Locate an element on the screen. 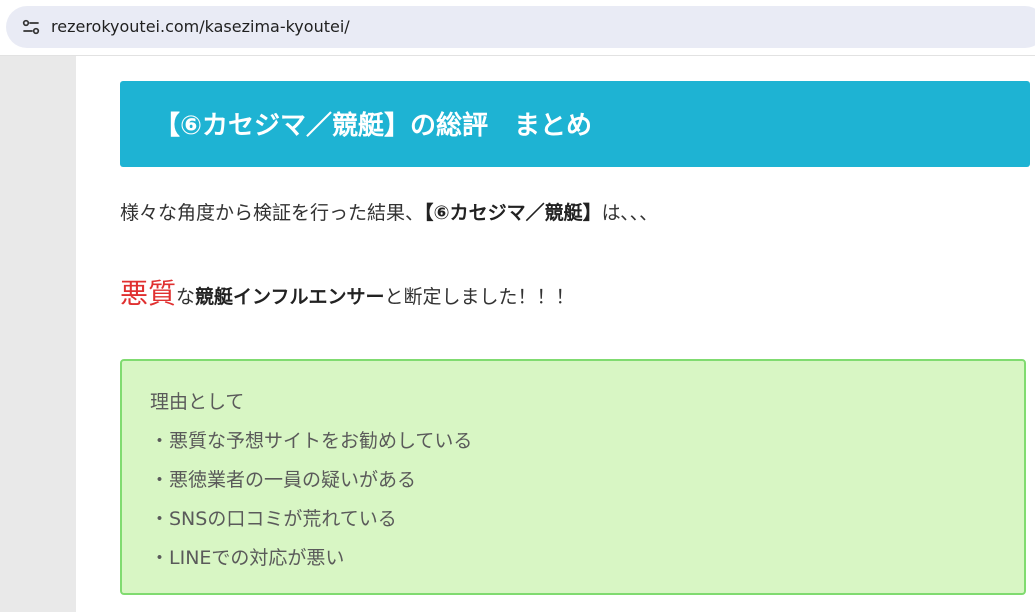 The width and height of the screenshot is (1035, 612). verdict-red-word: 悪質 is located at coordinates (148, 293).